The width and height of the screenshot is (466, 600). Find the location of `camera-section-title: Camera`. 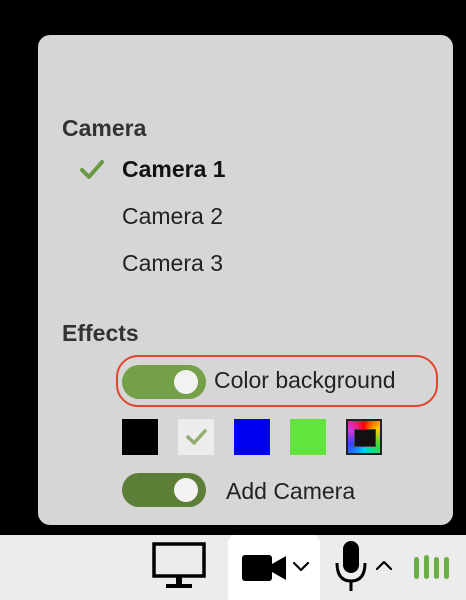

camera-section-title: Camera is located at coordinates (104, 128).